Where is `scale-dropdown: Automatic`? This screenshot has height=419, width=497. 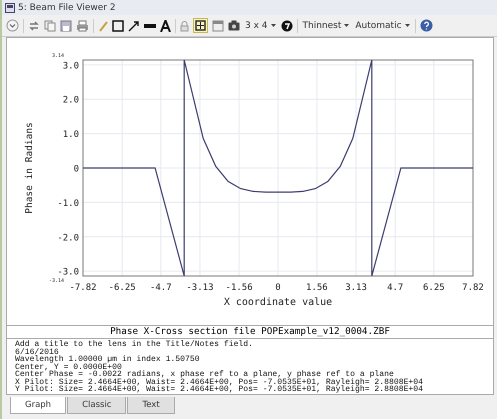
scale-dropdown: Automatic is located at coordinates (382, 25).